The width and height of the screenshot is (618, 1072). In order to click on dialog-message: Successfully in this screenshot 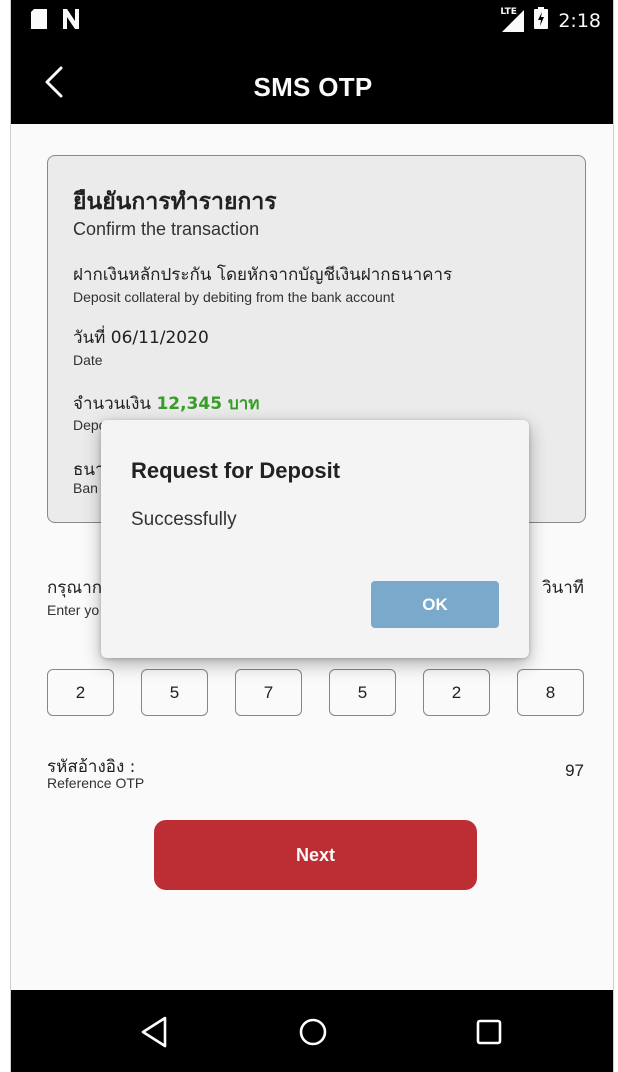, I will do `click(184, 519)`.